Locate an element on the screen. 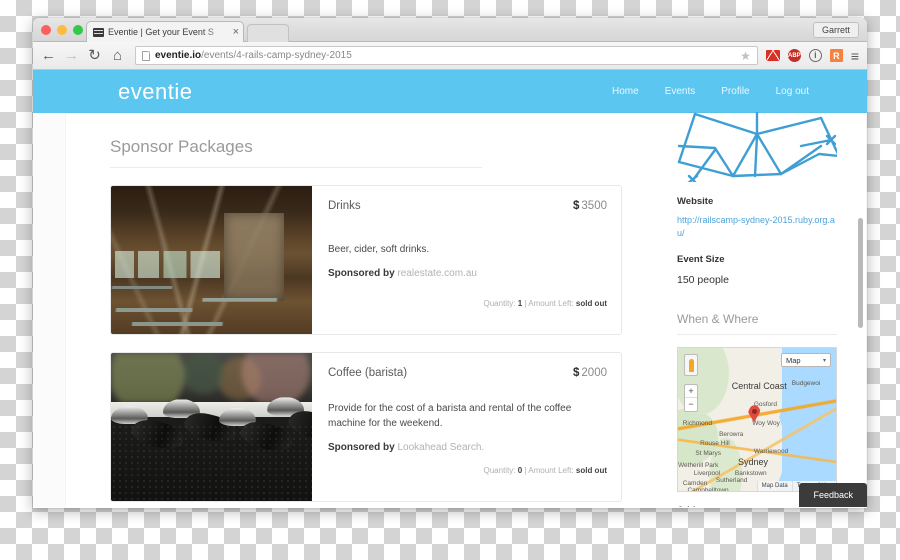 The image size is (900, 560). tab-close-icon: × is located at coordinates (236, 32).